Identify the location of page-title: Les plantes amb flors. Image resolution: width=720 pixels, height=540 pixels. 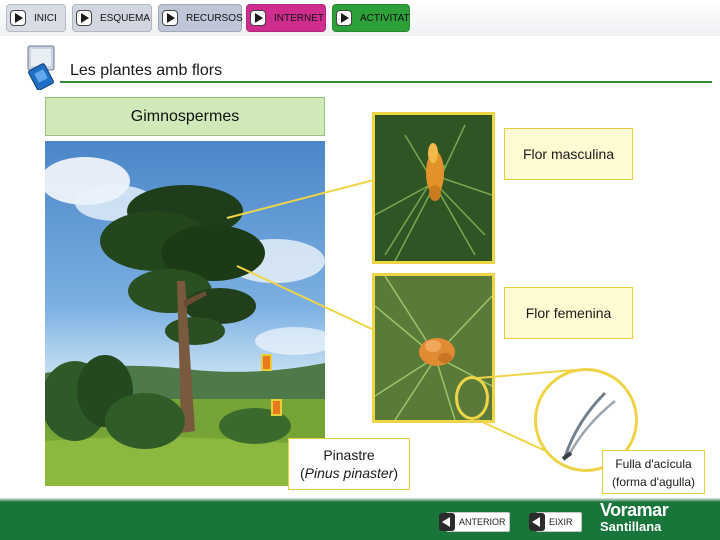
(146, 70).